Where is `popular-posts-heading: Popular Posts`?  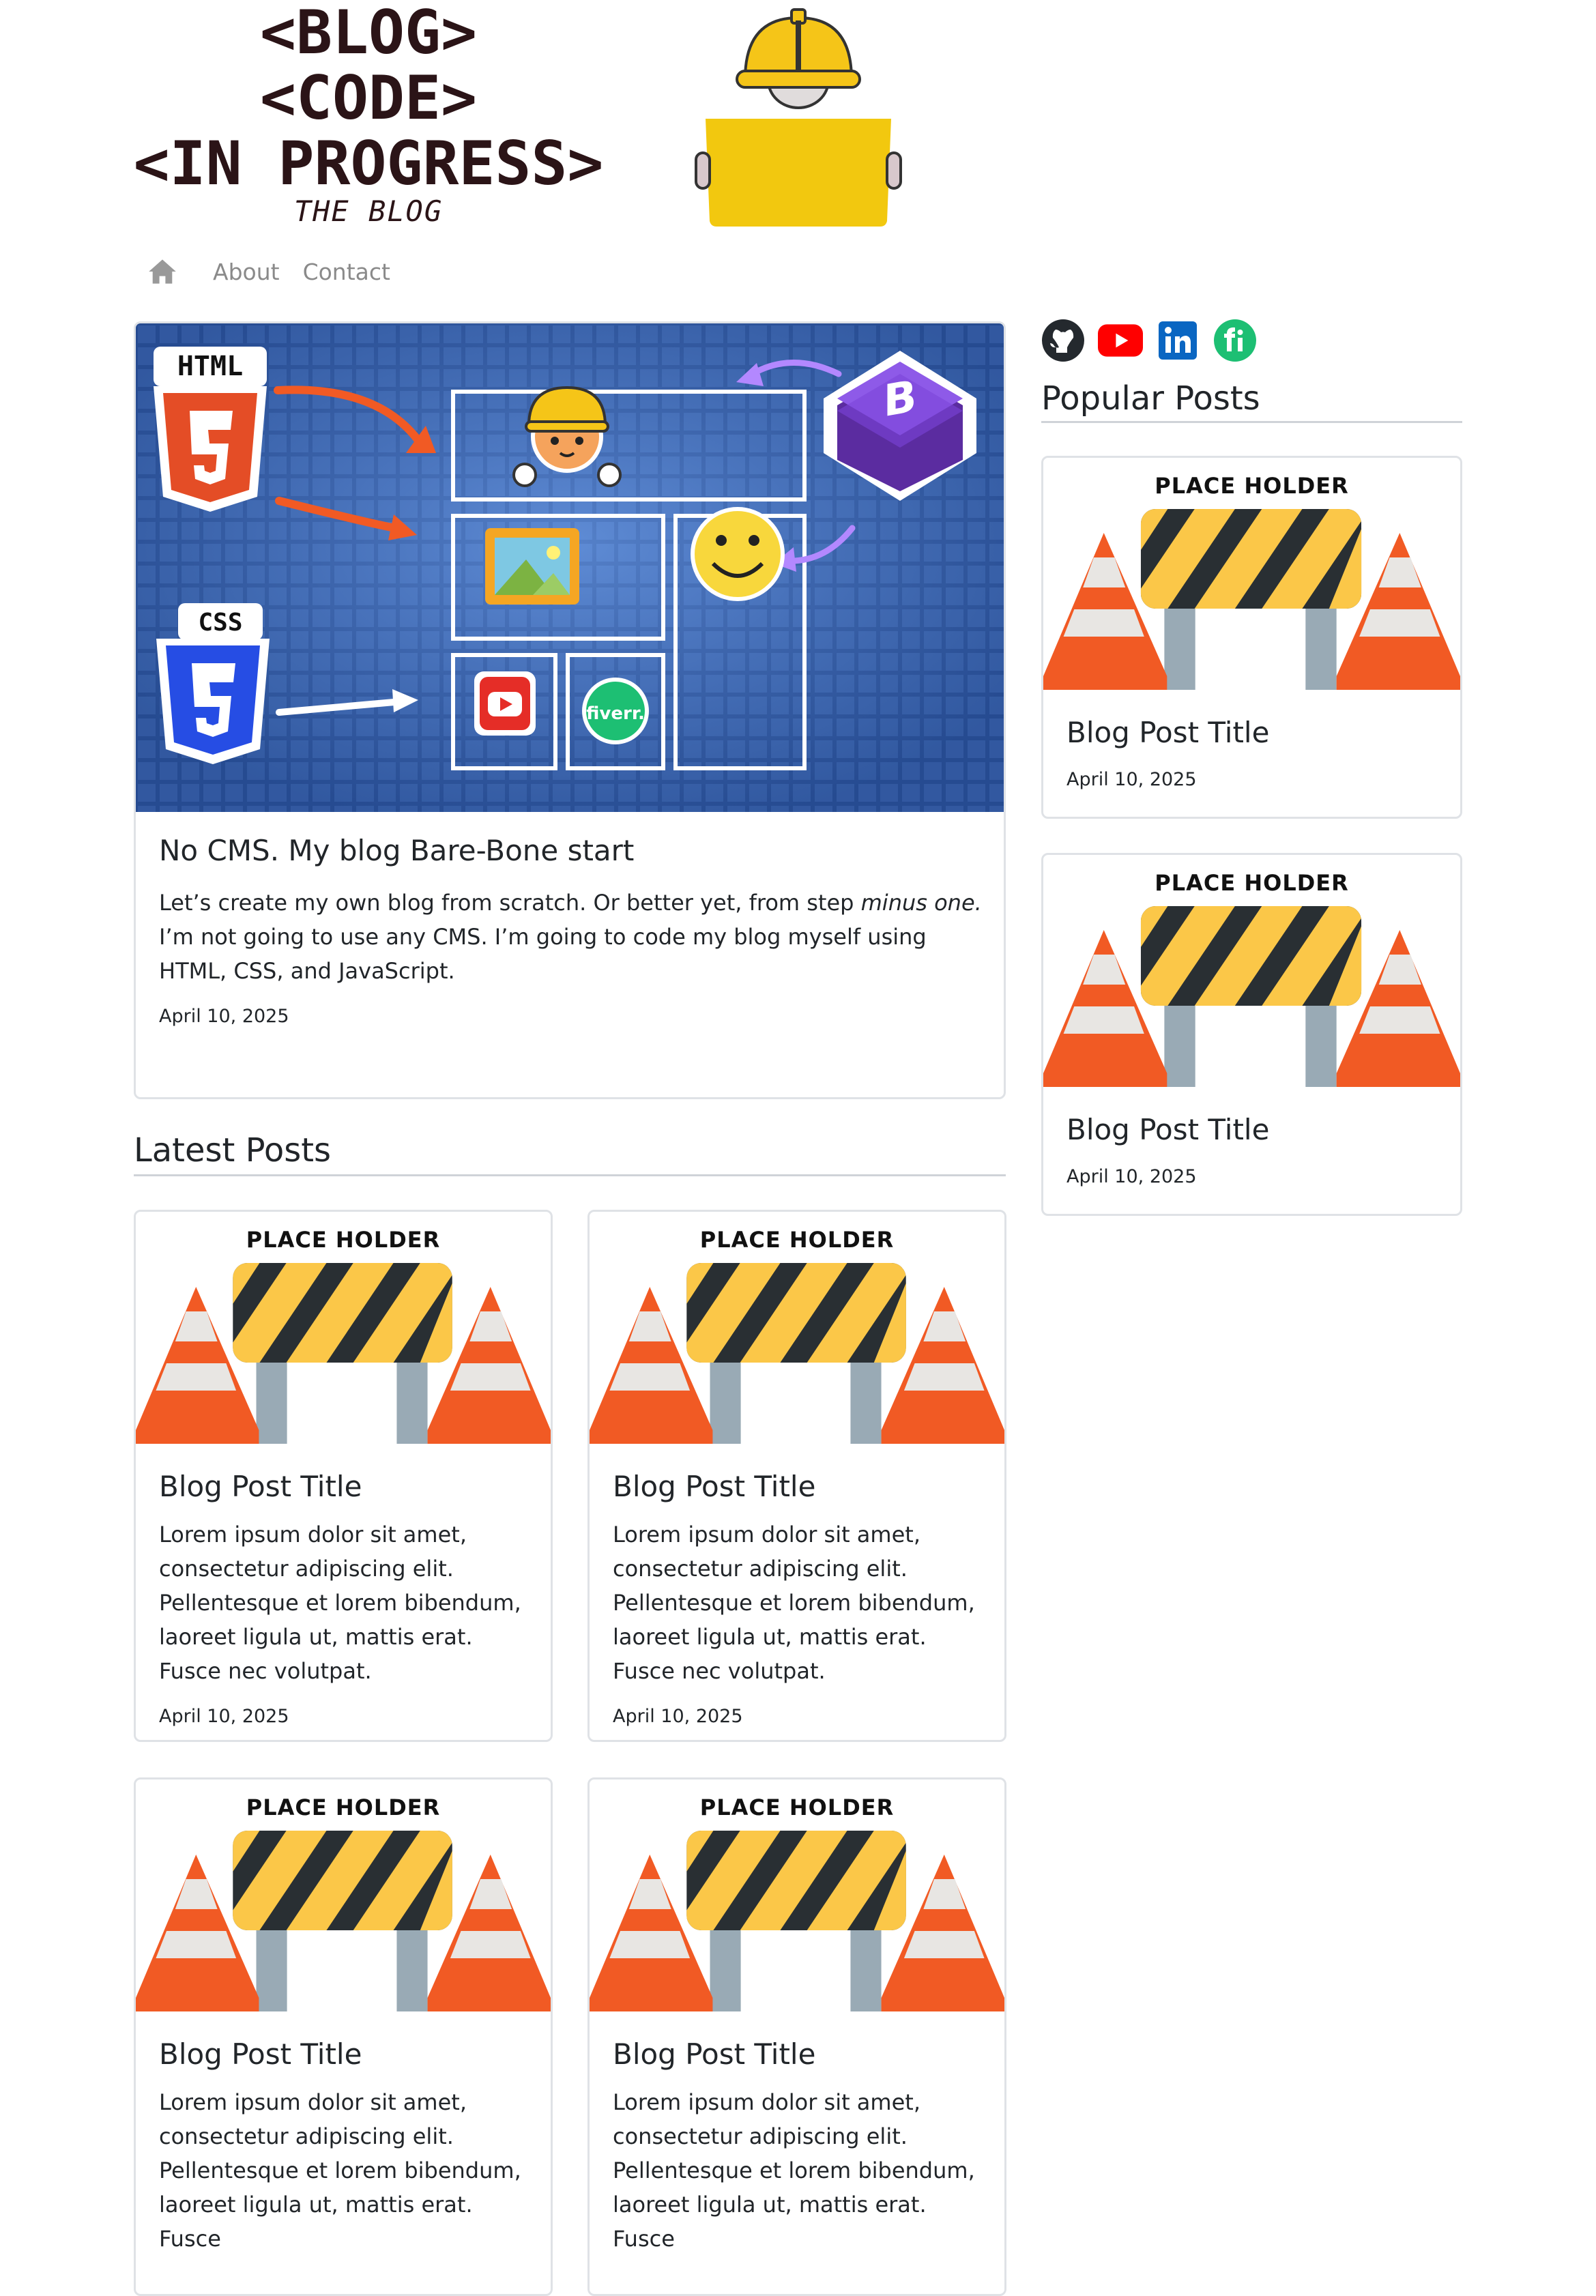 popular-posts-heading: Popular Posts is located at coordinates (1150, 398).